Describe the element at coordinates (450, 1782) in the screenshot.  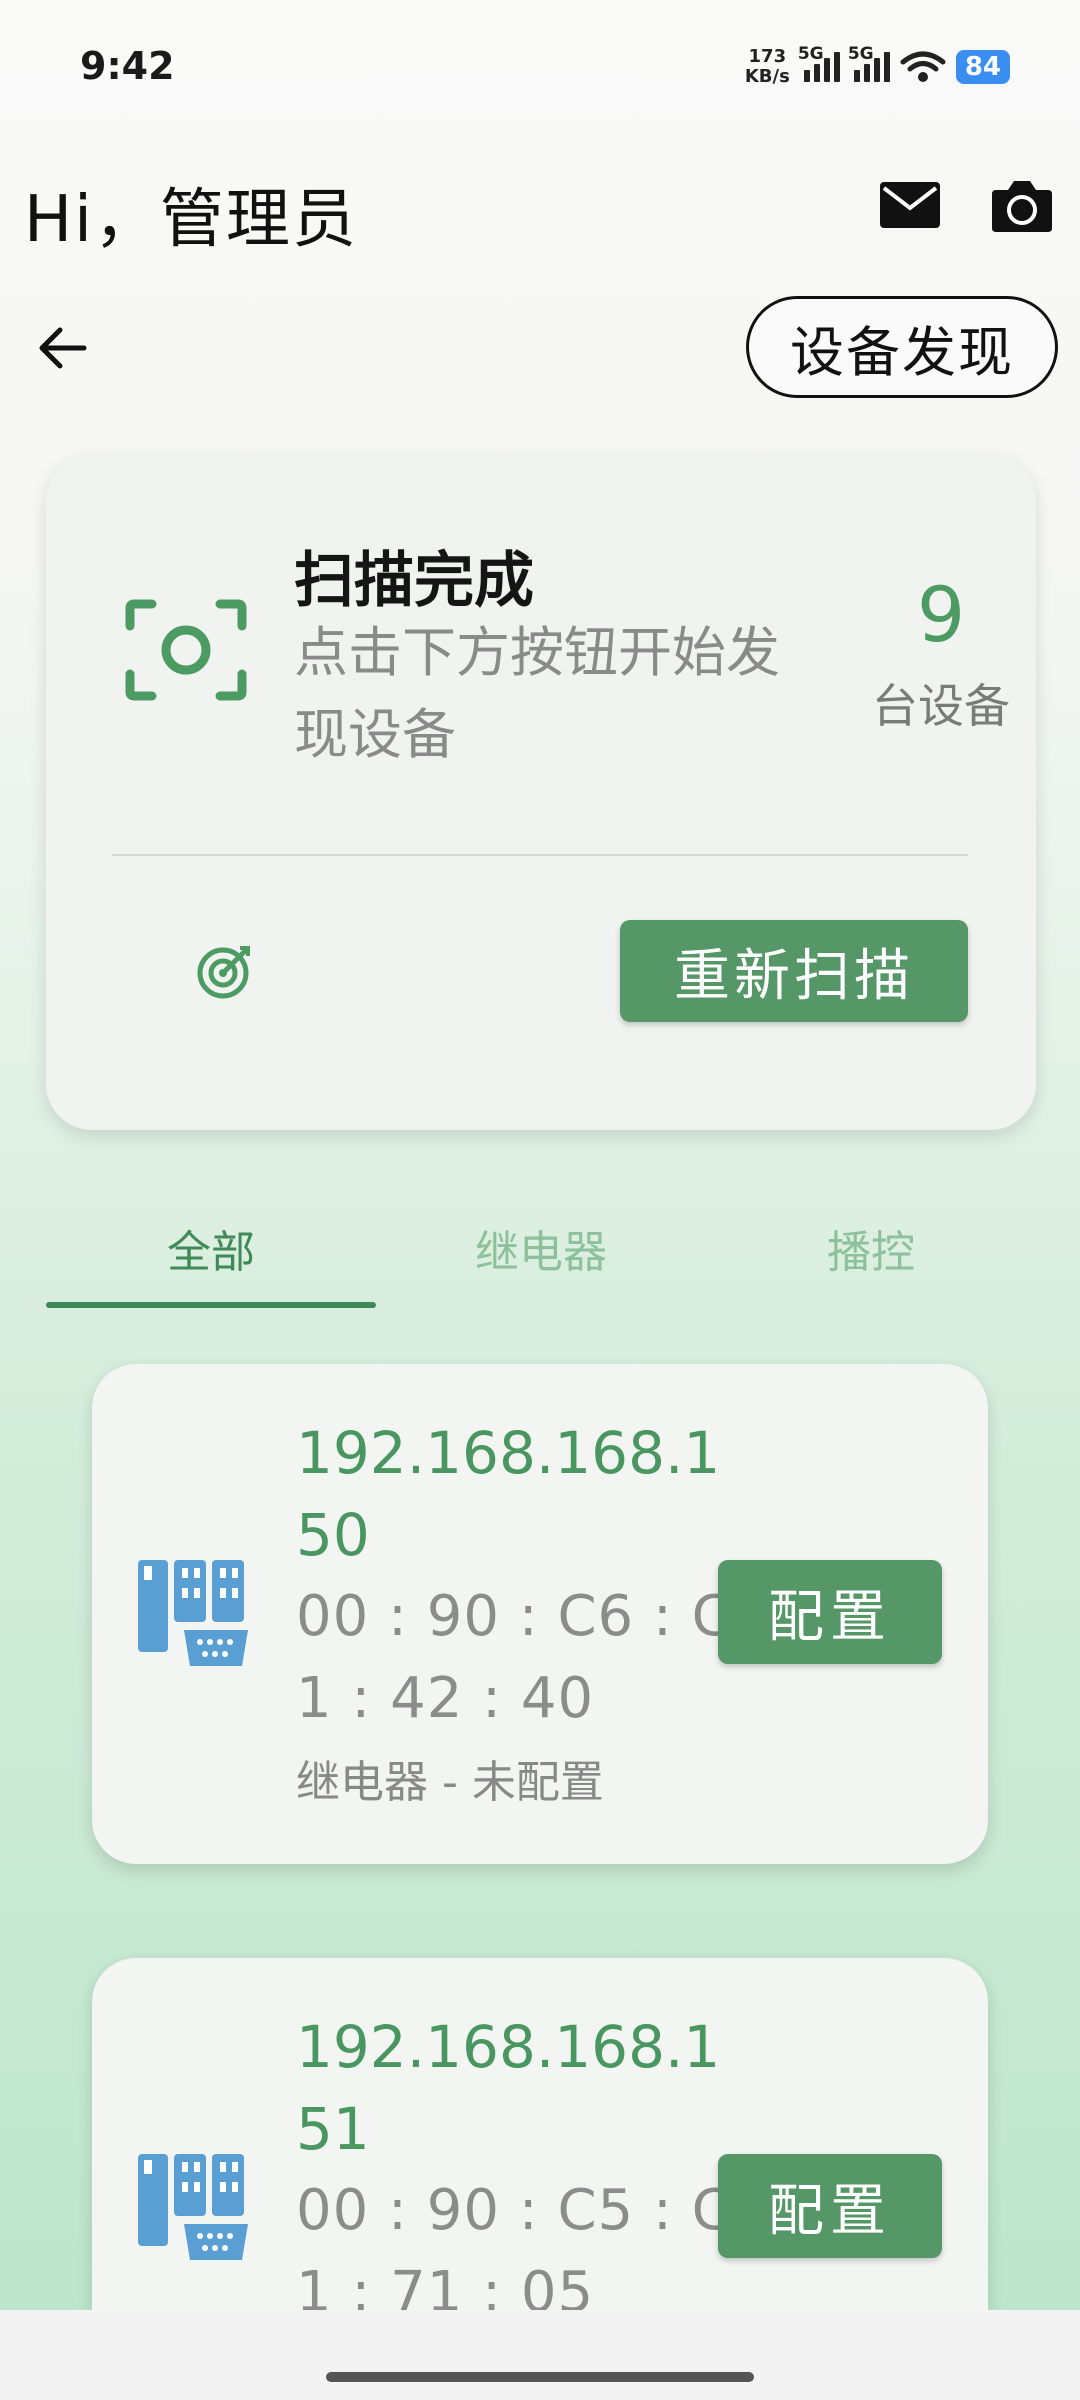
I see `device-type-status: 继电器 - 未配置` at that location.